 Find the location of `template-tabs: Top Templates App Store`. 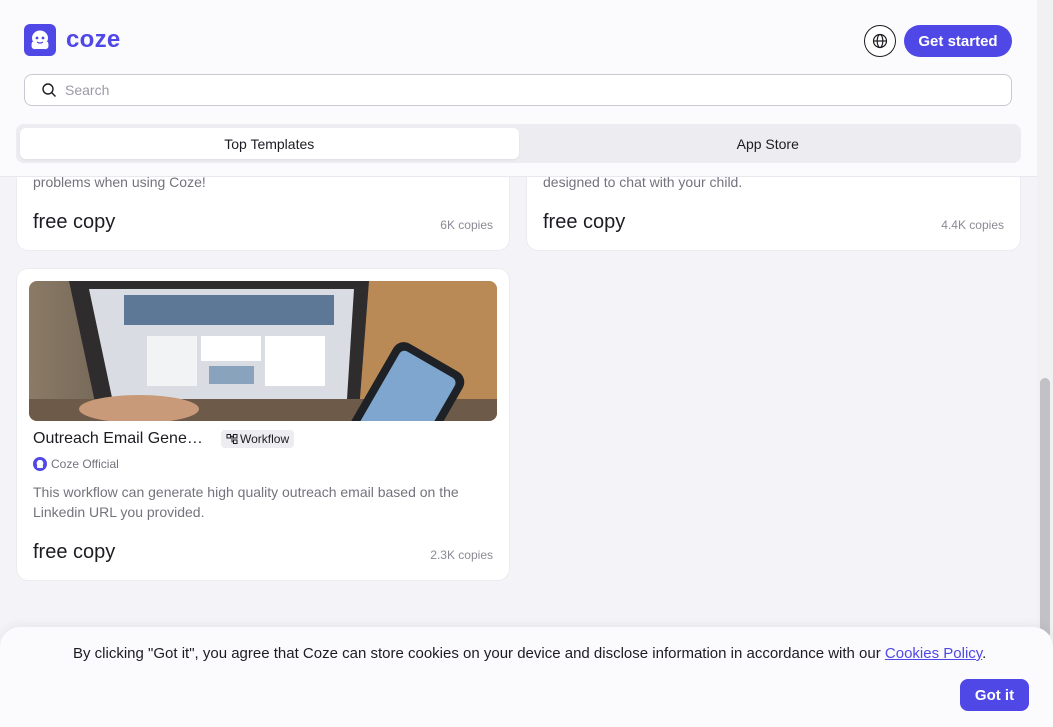

template-tabs: Top Templates App Store is located at coordinates (518, 143).